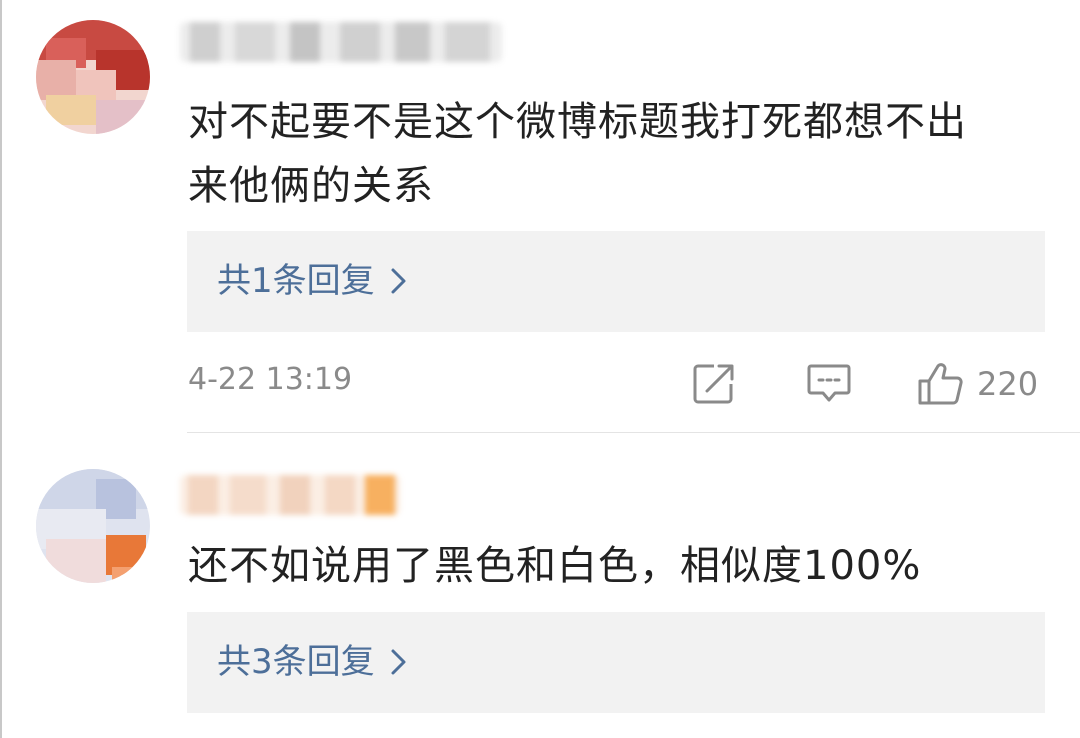 The height and width of the screenshot is (738, 1080). What do you see at coordinates (616, 662) in the screenshot?
I see `replies-box: 共3条回复` at bounding box center [616, 662].